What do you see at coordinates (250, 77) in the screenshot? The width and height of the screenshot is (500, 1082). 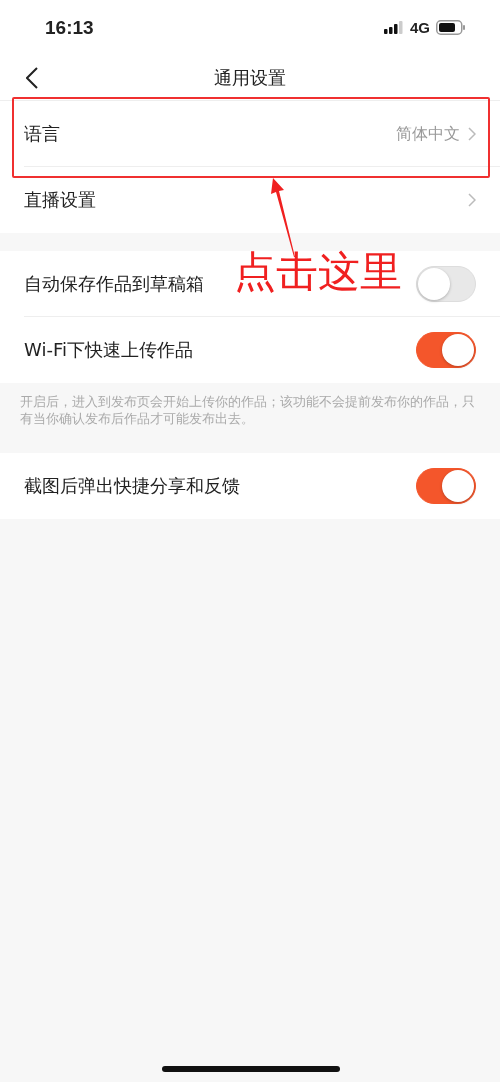 I see `page-title: 通用设置` at bounding box center [250, 77].